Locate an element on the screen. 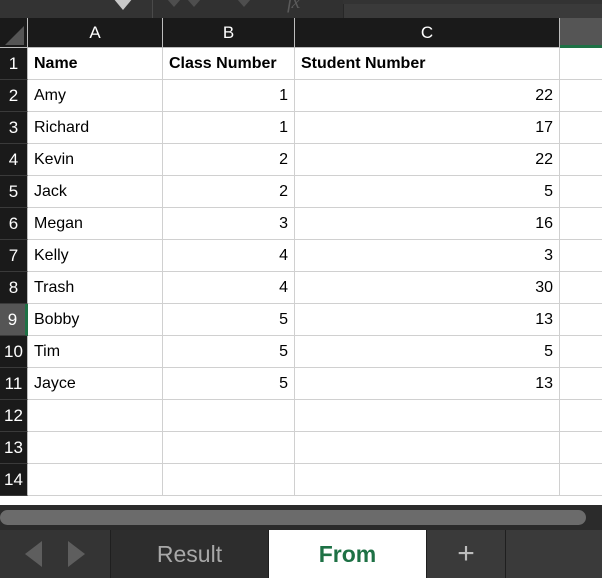 Image resolution: width=602 pixels, height=578 pixels. table-row: 8 Trash 4 30 is located at coordinates (301, 288).